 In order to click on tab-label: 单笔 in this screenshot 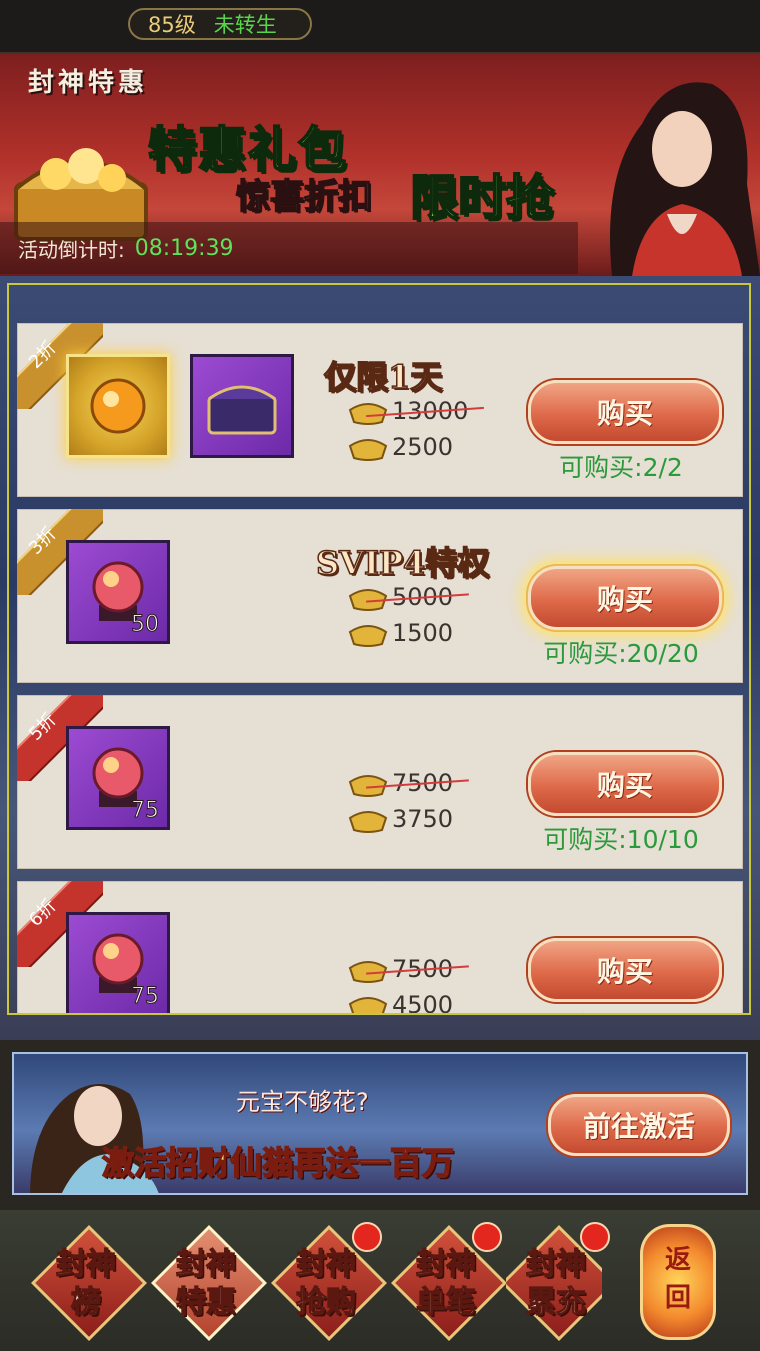, I will do `click(445, 1302)`.